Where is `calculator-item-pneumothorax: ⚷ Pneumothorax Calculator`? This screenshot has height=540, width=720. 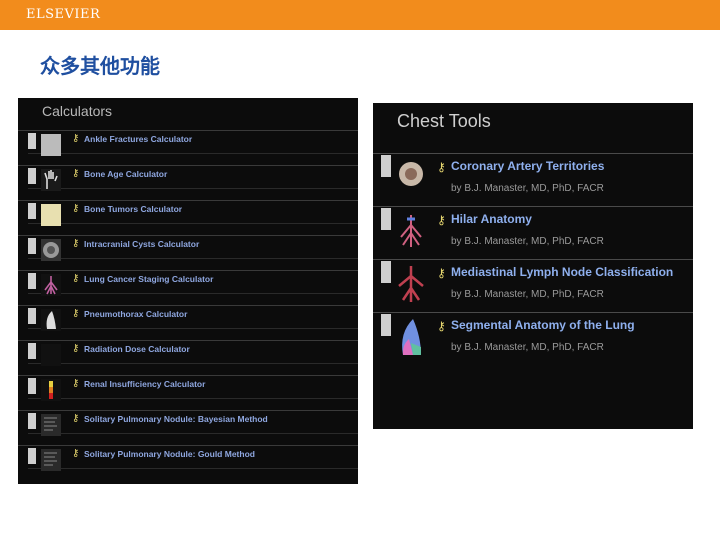
calculator-item-pneumothorax: ⚷ Pneumothorax Calculator is located at coordinates (188, 322).